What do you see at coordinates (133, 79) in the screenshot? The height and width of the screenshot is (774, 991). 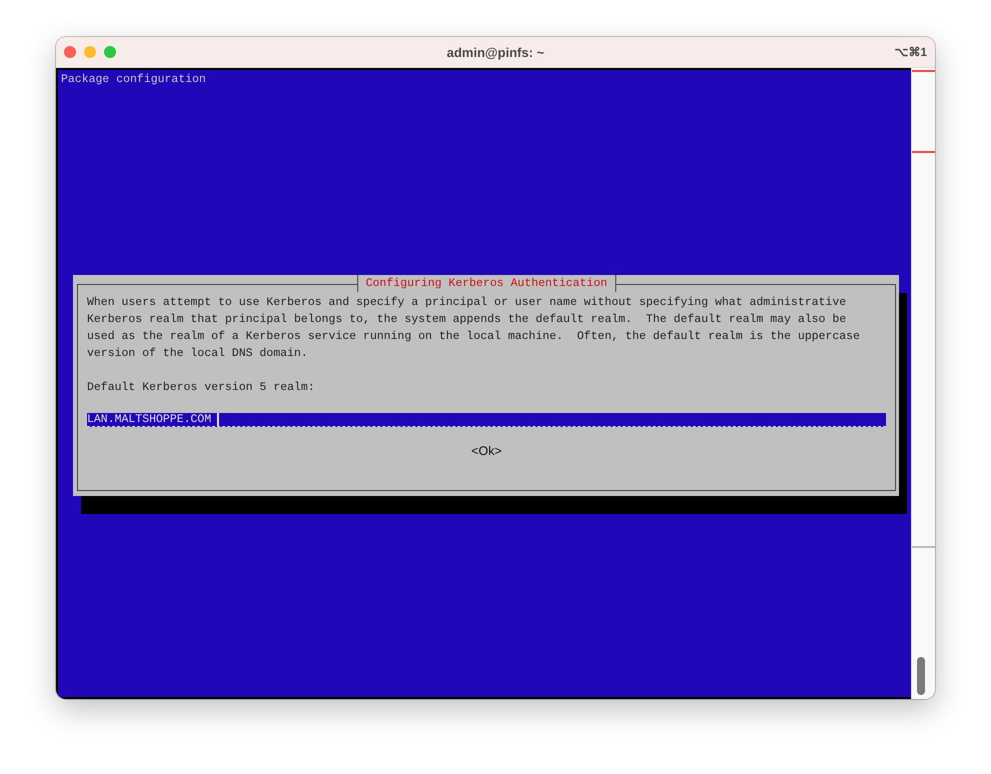 I see `screen-header: Package configuration` at bounding box center [133, 79].